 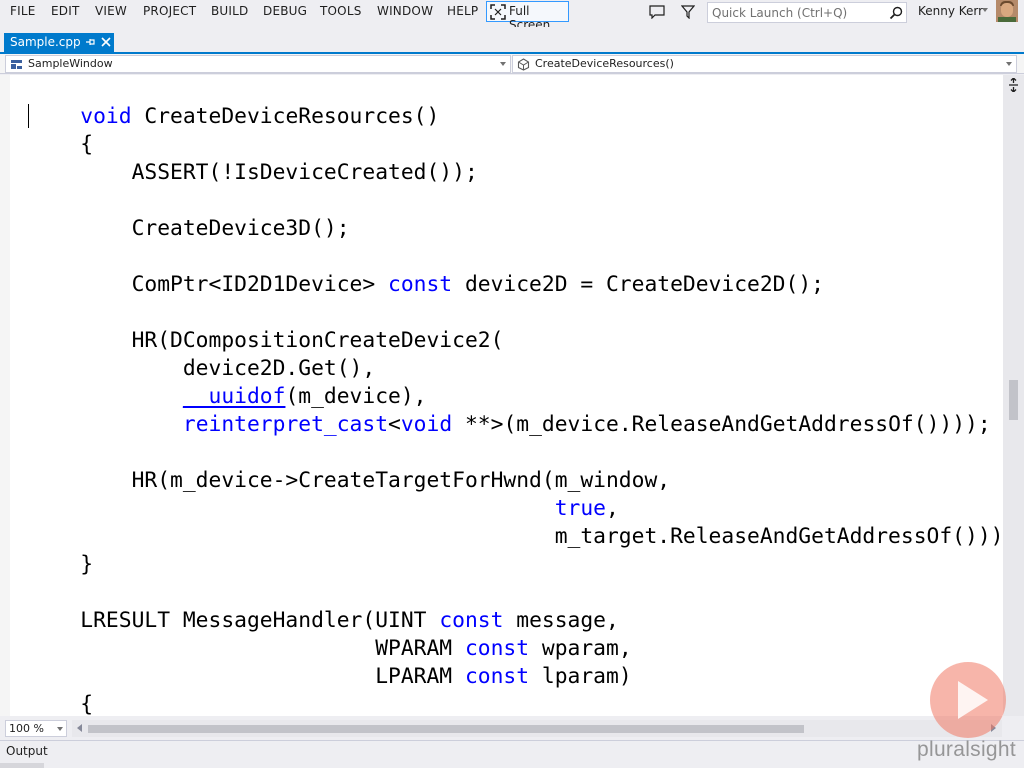 What do you see at coordinates (604, 63) in the screenshot?
I see `member-scope-label: CreateDeviceResources()` at bounding box center [604, 63].